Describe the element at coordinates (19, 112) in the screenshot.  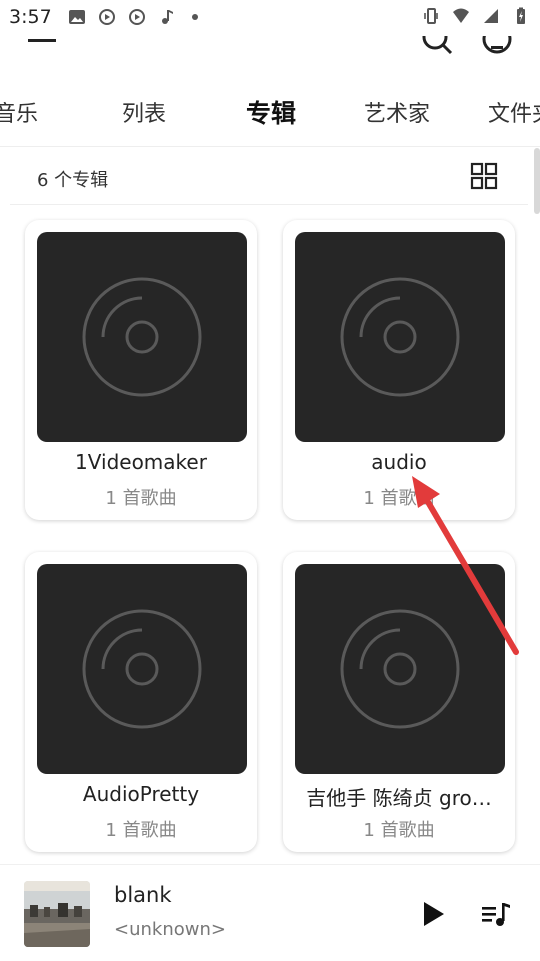
I see `tab-music: 音乐` at that location.